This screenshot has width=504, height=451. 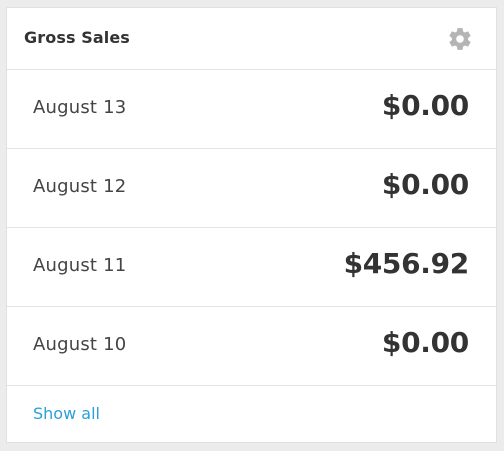 I want to click on widget-header: Gross Sales, so click(x=251, y=39).